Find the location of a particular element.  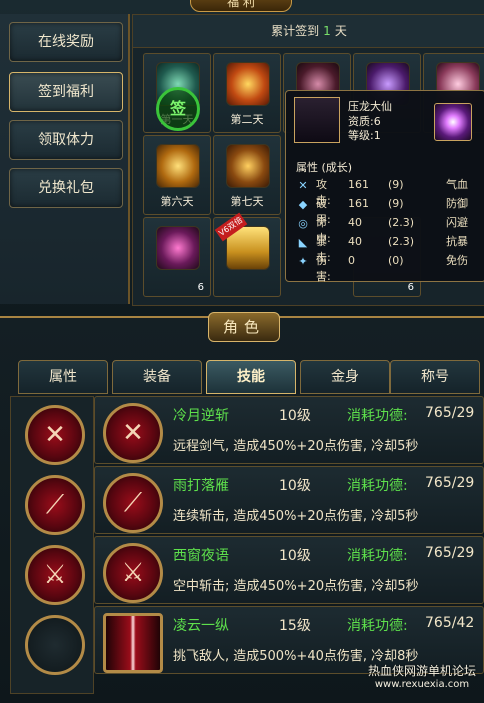

tab-attributes: 属性 is located at coordinates (63, 377).